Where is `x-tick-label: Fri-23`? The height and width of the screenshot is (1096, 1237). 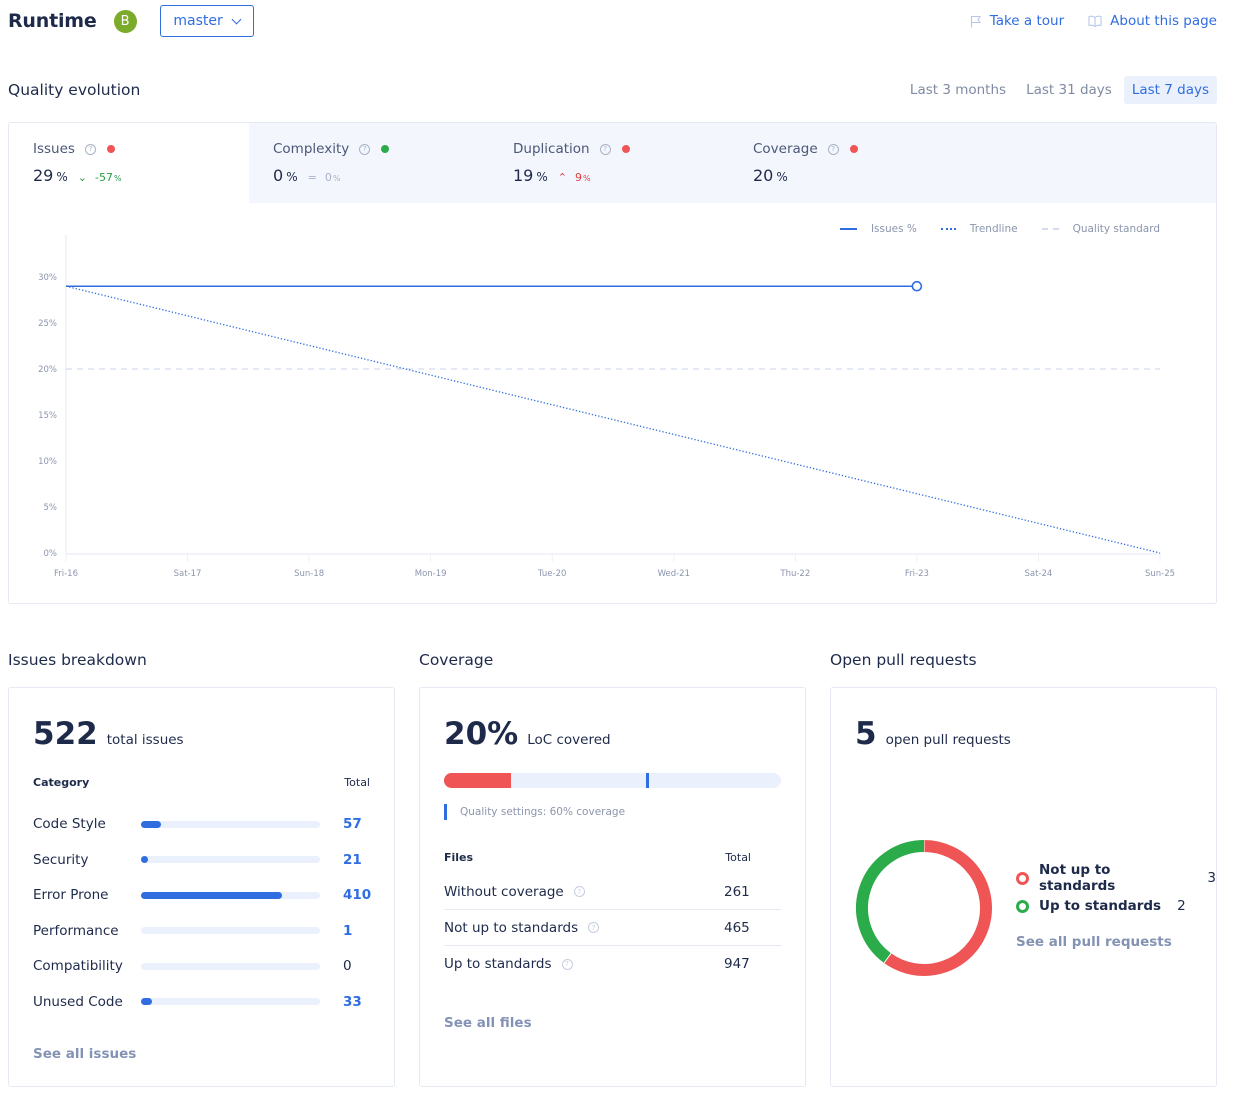 x-tick-label: Fri-23 is located at coordinates (917, 574).